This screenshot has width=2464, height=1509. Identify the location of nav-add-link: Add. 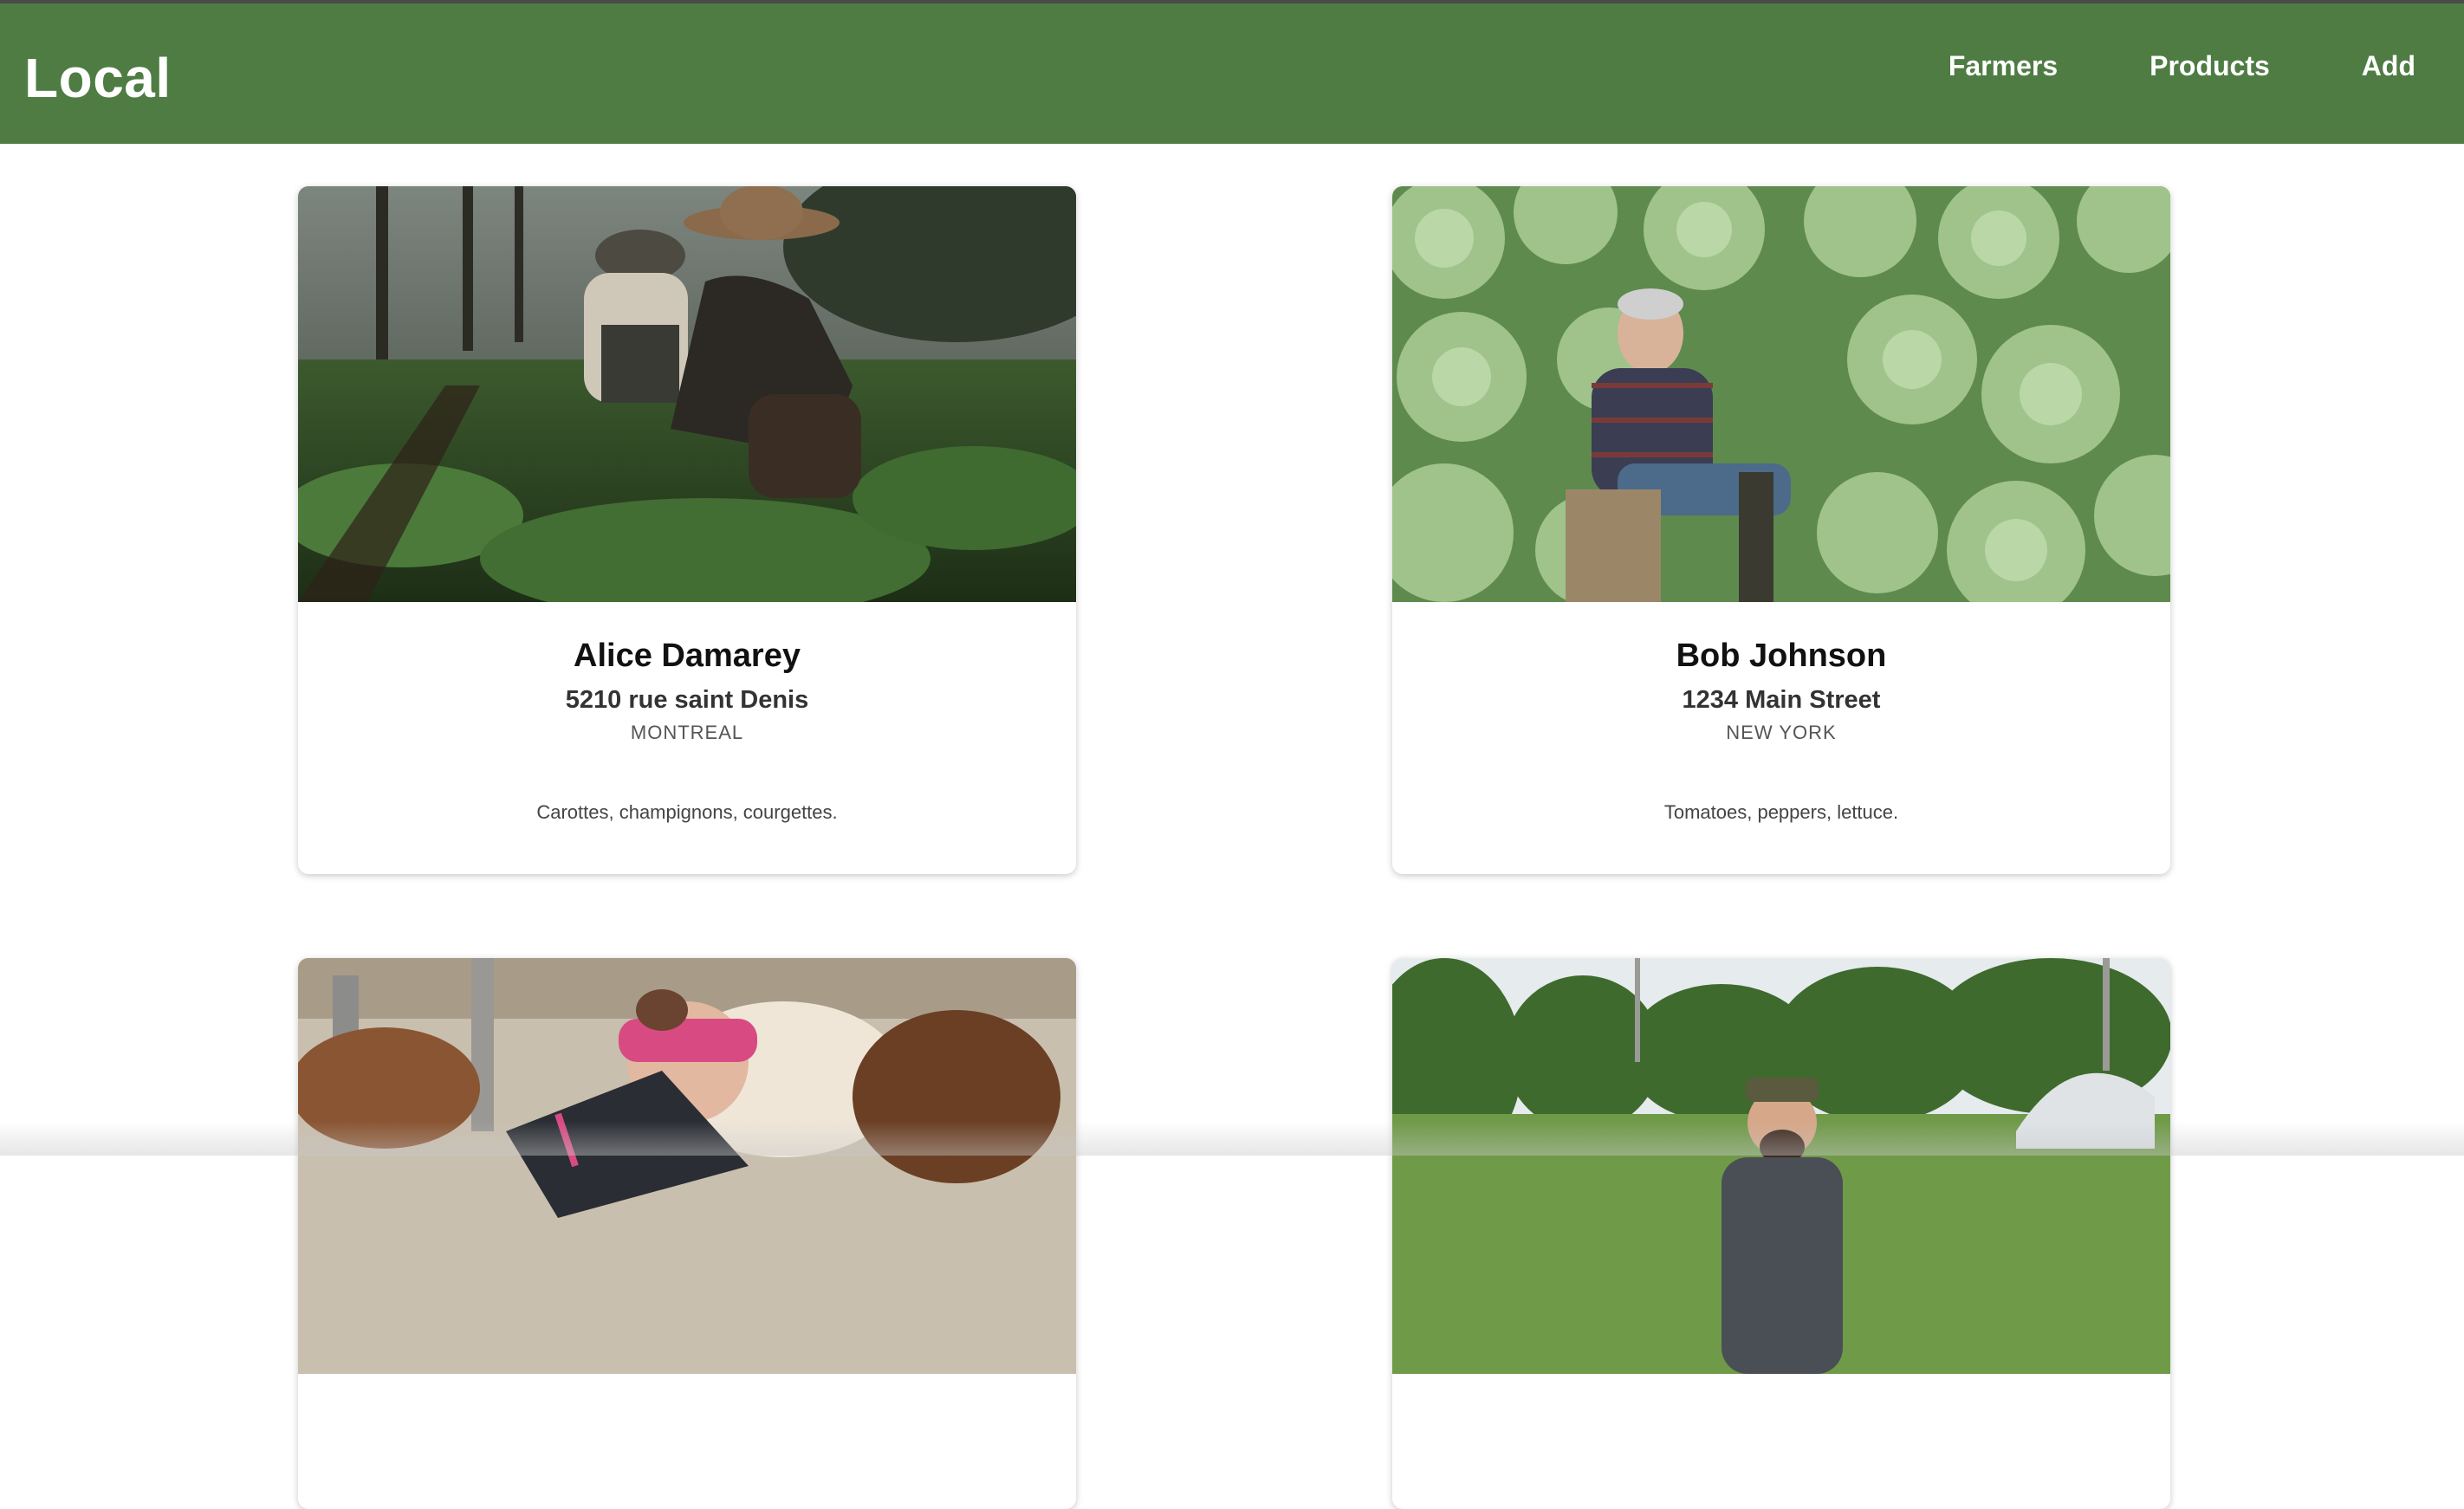
(2388, 66).